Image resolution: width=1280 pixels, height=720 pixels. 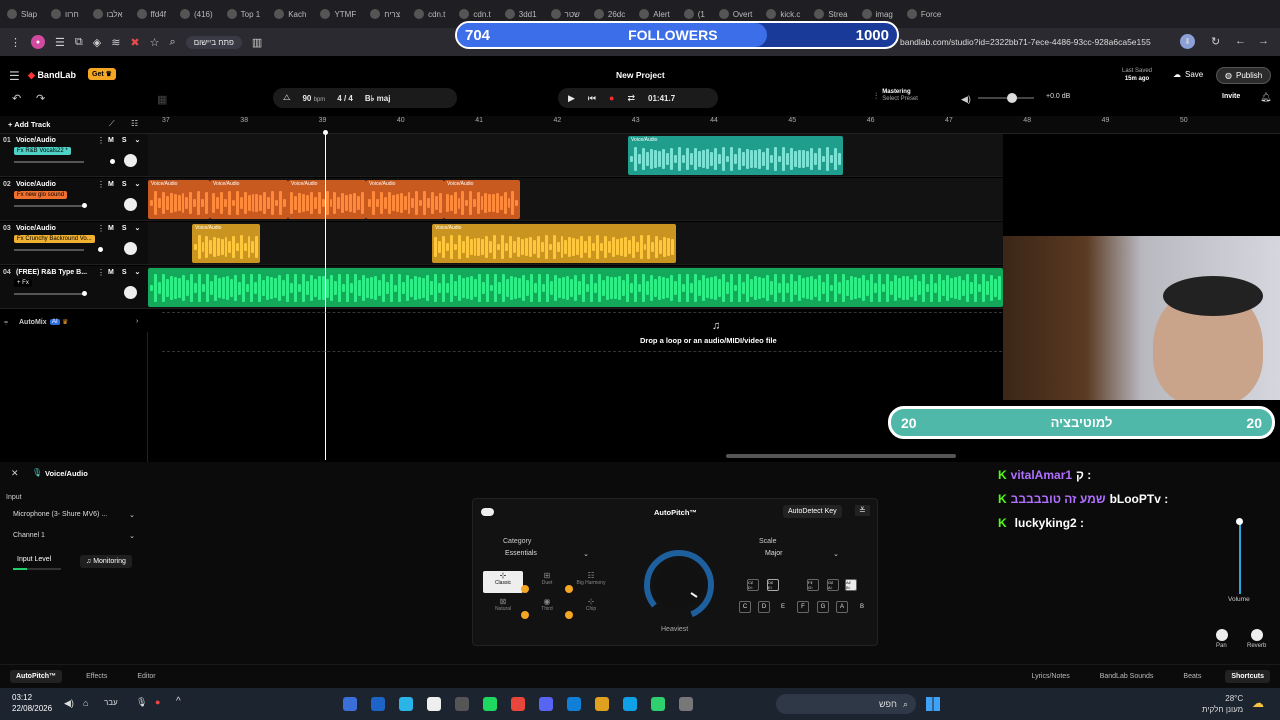 What do you see at coordinates (1265, 97) in the screenshot?
I see `bell-icon: 🔔︎` at bounding box center [1265, 97].